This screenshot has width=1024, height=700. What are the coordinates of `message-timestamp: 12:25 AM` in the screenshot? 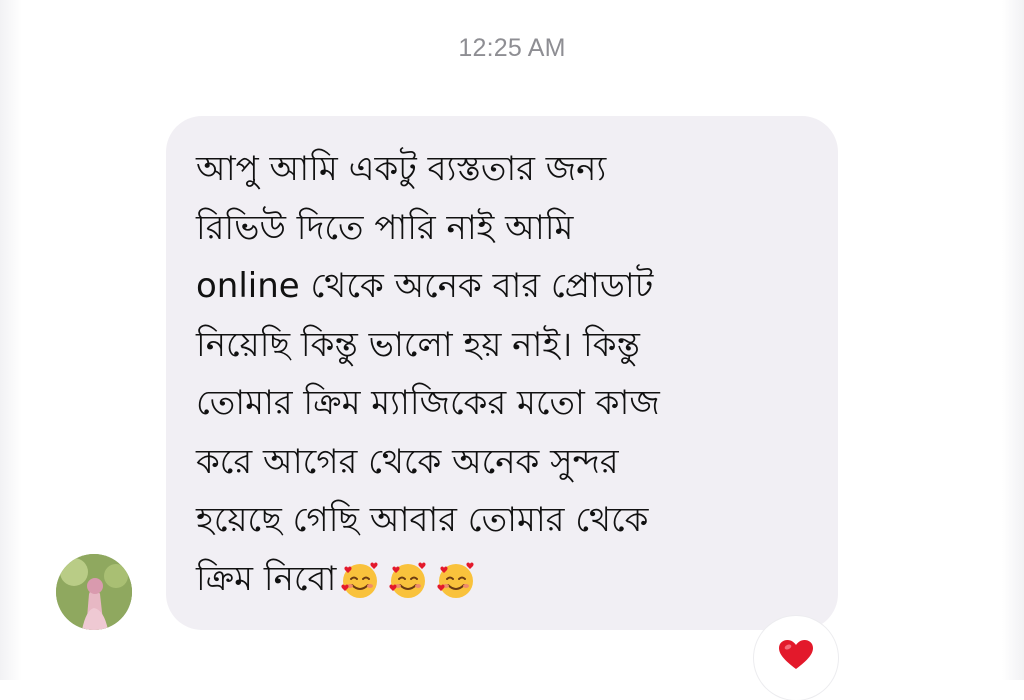 It's located at (512, 48).